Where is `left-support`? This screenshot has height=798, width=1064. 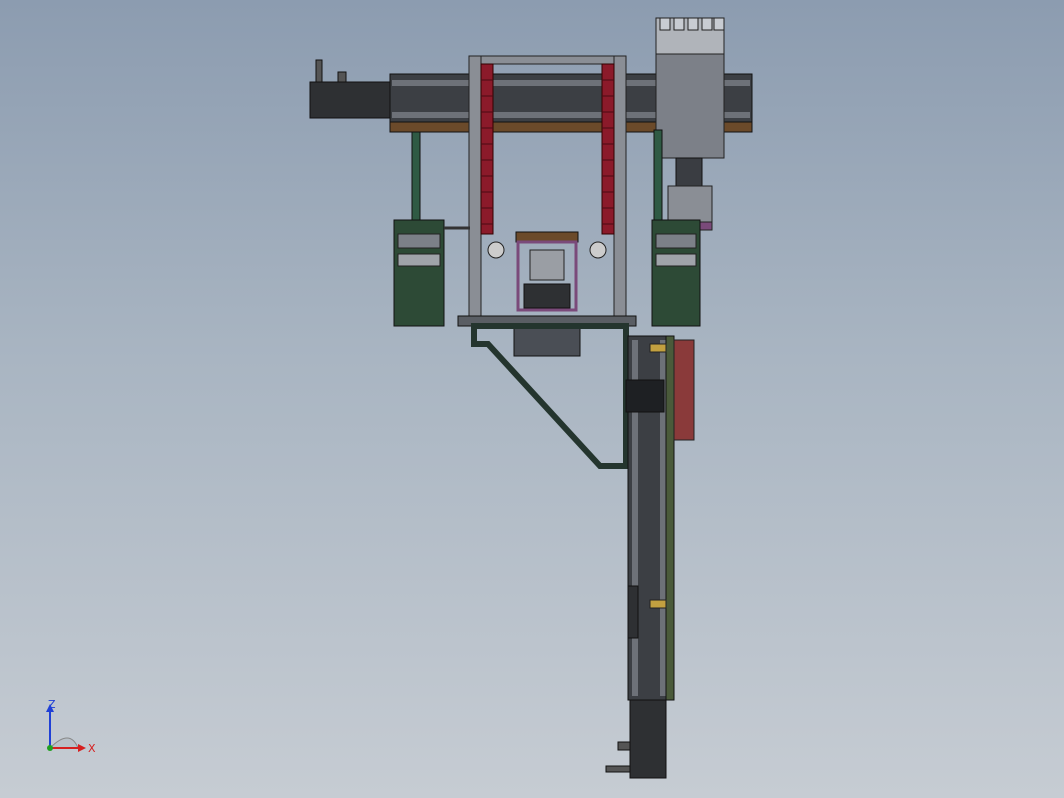
left-support is located at coordinates (431, 229).